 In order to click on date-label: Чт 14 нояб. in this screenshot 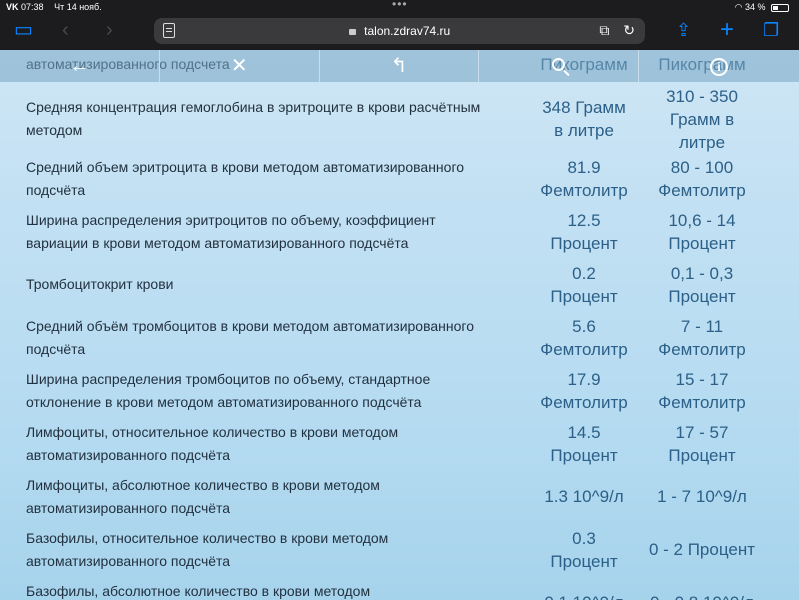, I will do `click(78, 7)`.